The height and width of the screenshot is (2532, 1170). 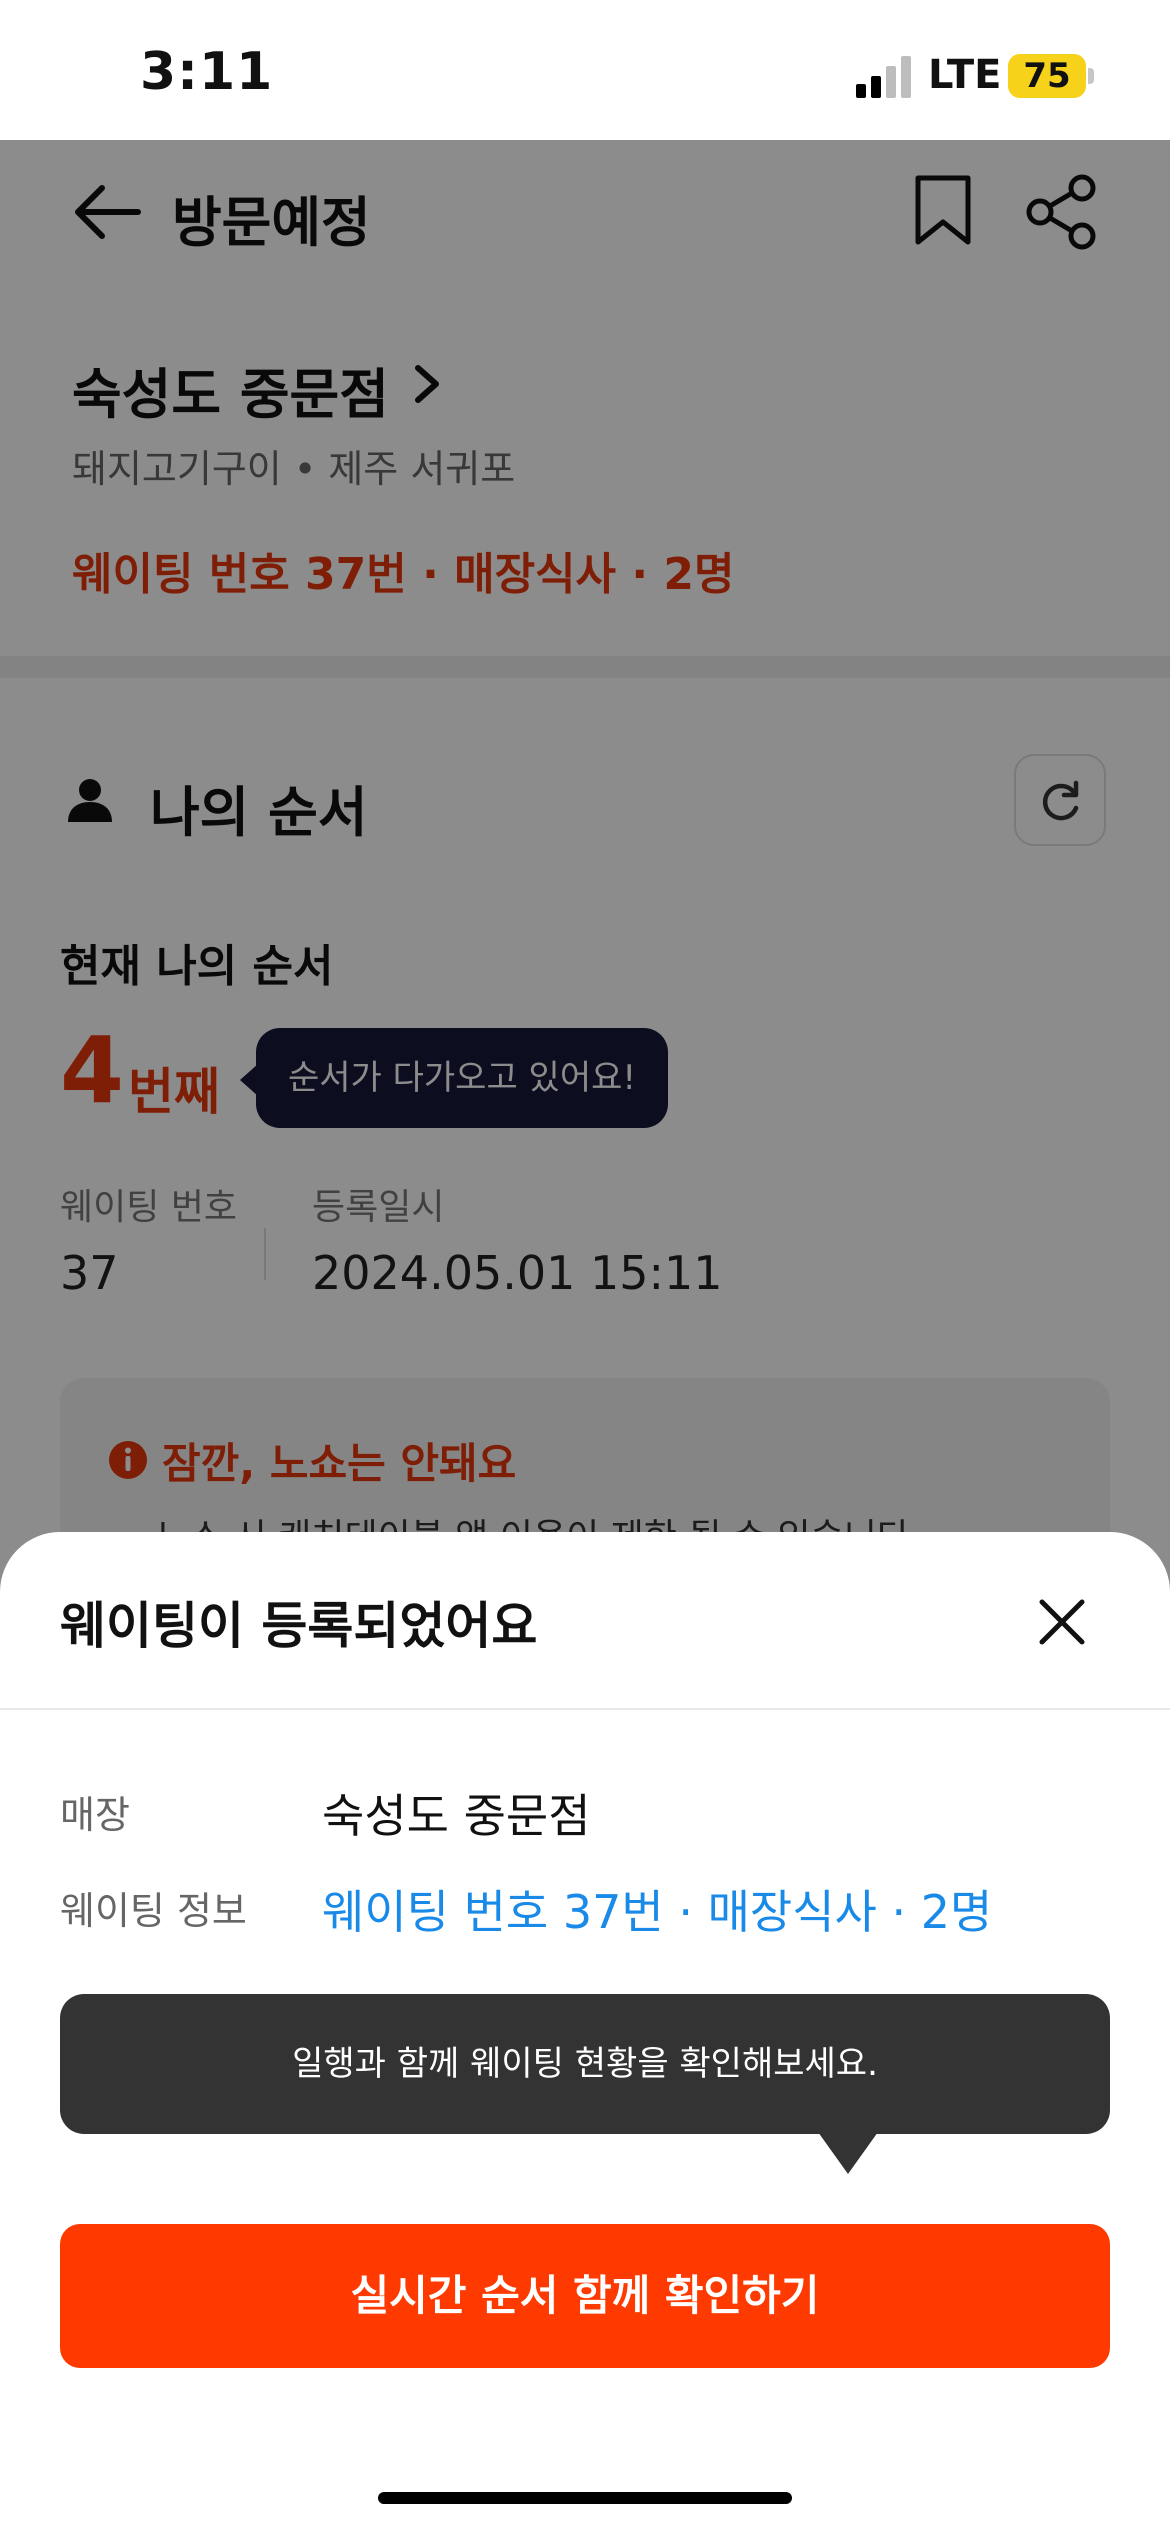 What do you see at coordinates (1047, 76) in the screenshot?
I see `battery-level: 75` at bounding box center [1047, 76].